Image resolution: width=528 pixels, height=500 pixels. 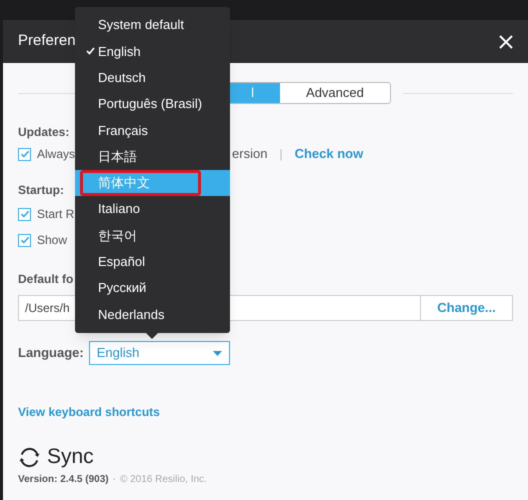 What do you see at coordinates (29, 457) in the screenshot?
I see `sync-logo-icon` at bounding box center [29, 457].